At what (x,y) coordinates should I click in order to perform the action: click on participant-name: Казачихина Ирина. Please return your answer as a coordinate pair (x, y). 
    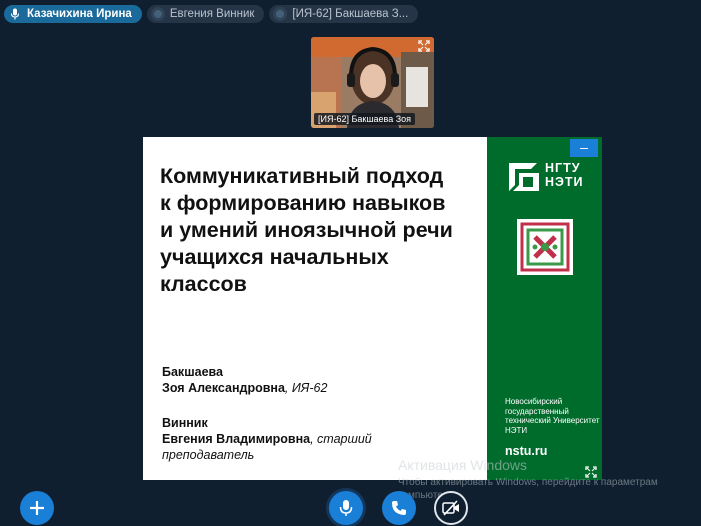
    Looking at the image, I should click on (79, 14).